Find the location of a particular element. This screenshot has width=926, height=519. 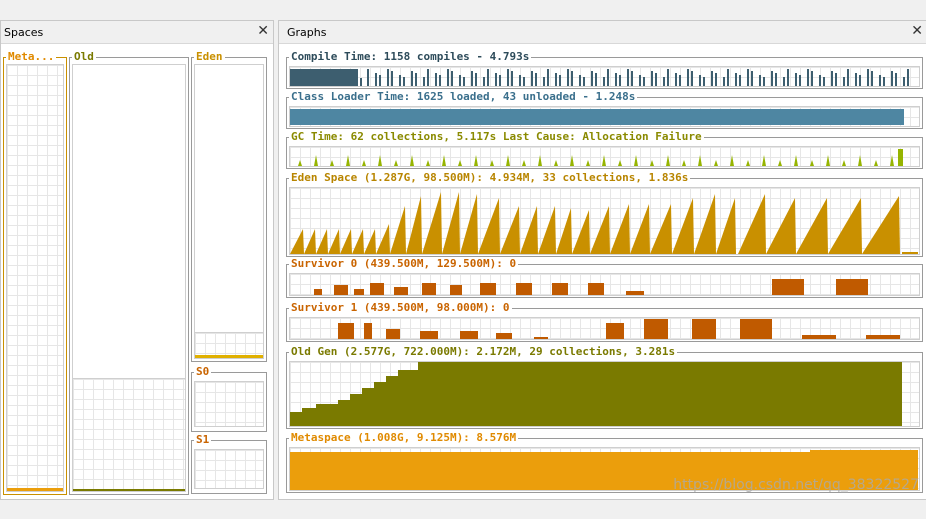

spaces-pane-header: Spaces ✕ is located at coordinates (137, 32).